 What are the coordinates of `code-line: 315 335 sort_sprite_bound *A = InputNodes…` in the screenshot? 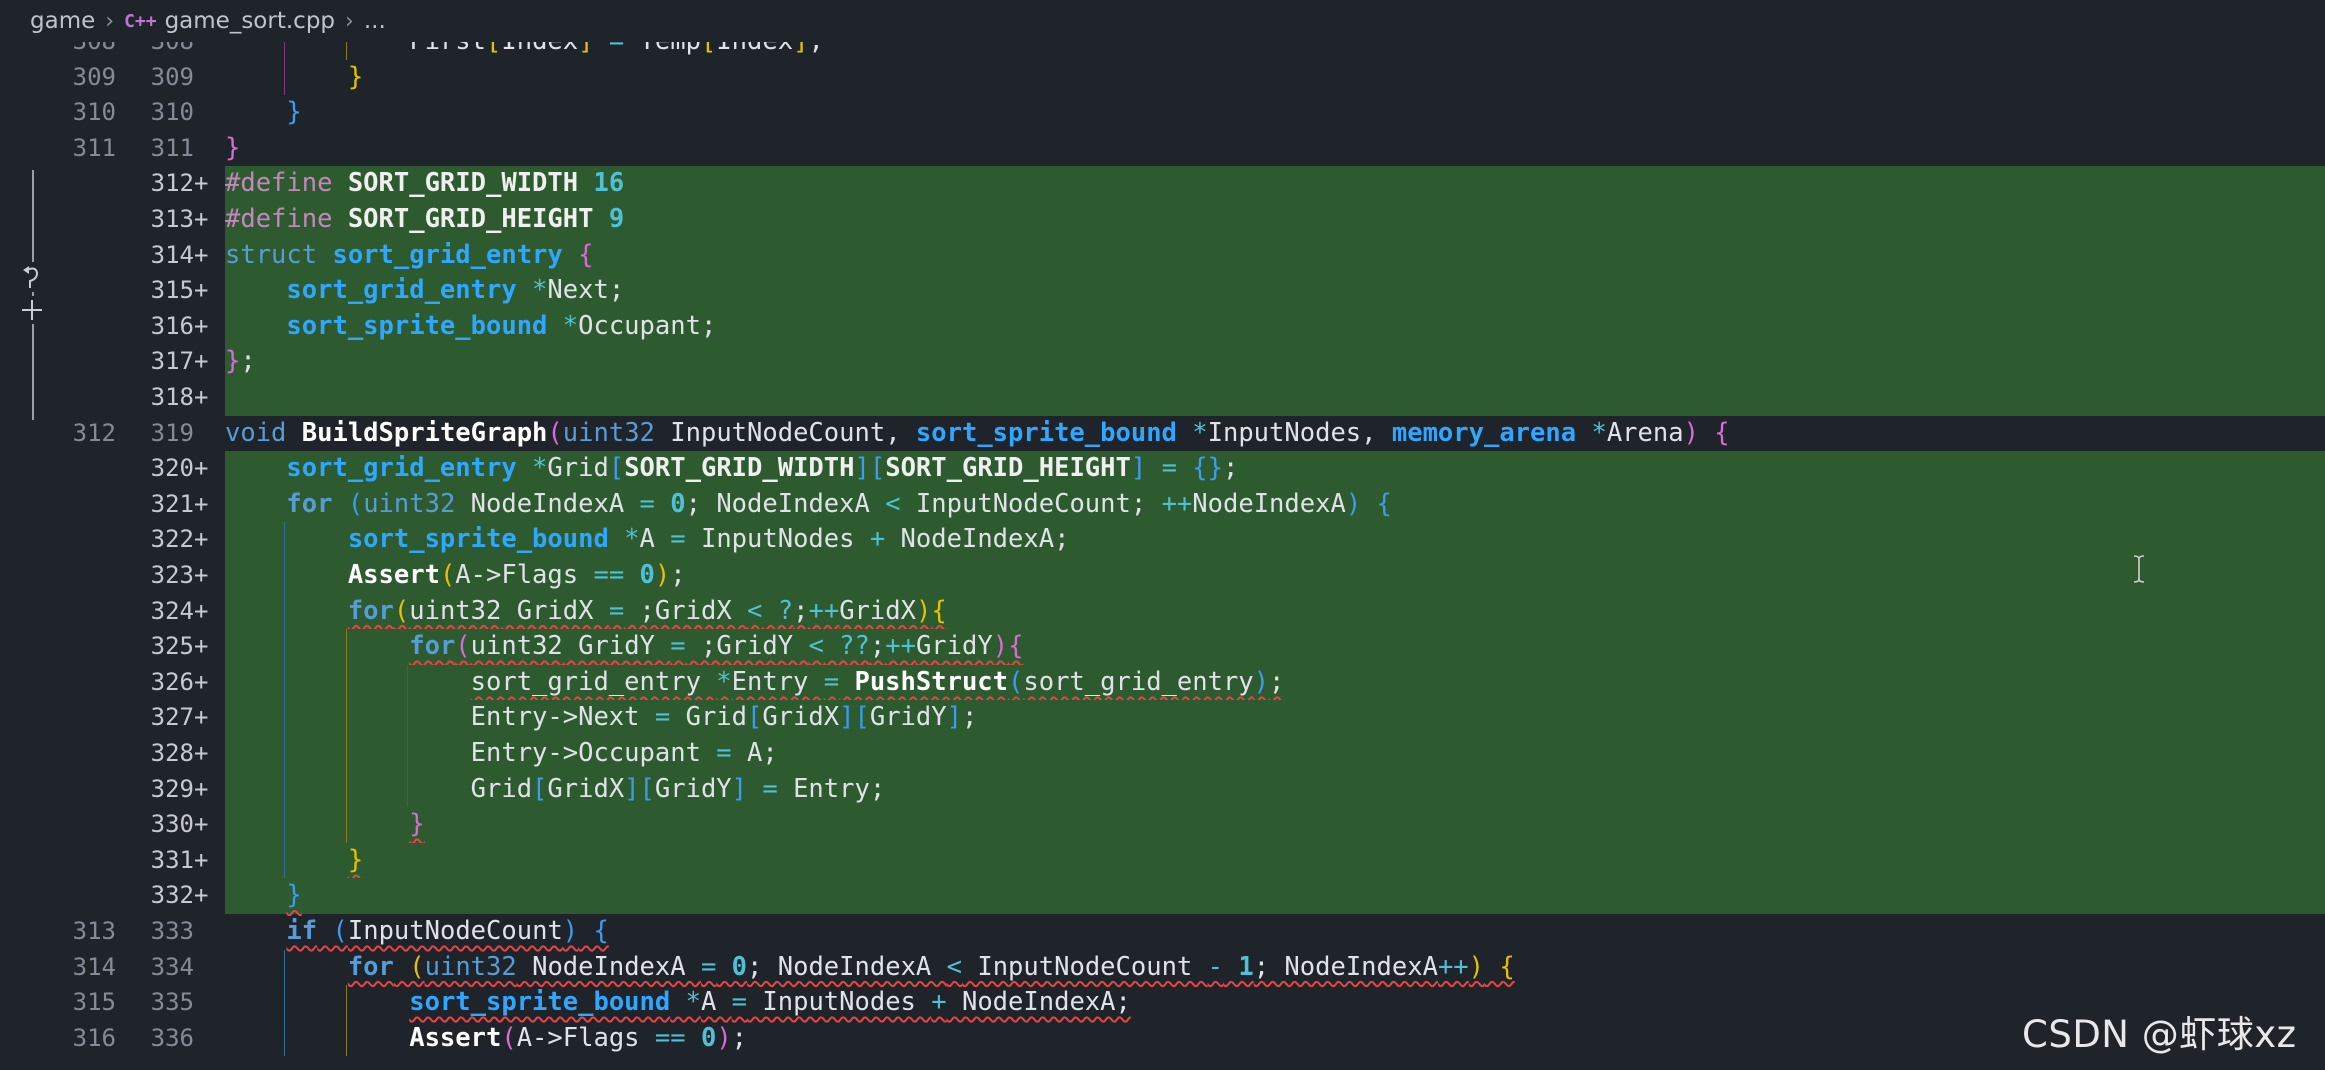 It's located at (1162, 1003).